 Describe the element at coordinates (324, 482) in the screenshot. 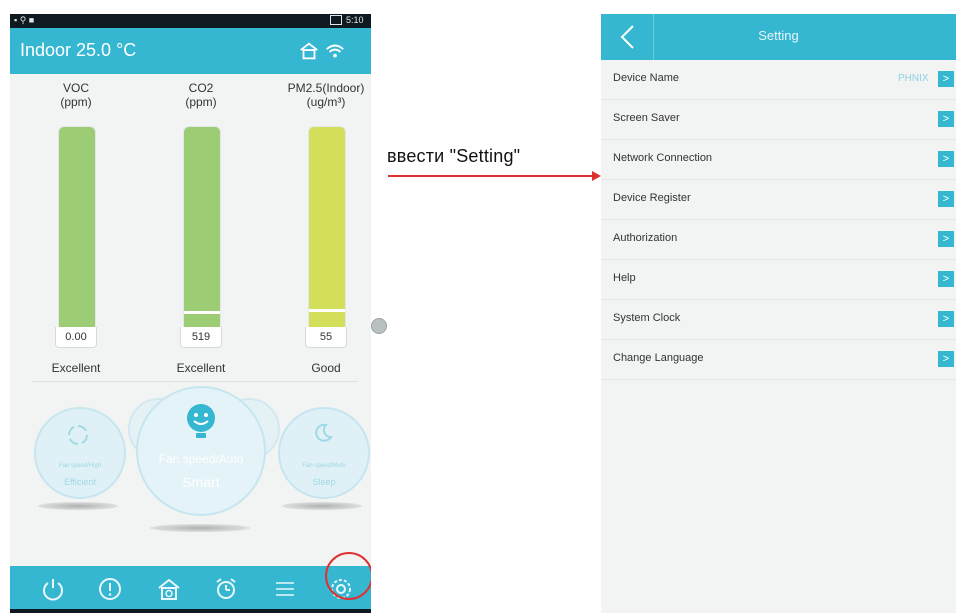

I see `sleep-label: Sleep` at that location.